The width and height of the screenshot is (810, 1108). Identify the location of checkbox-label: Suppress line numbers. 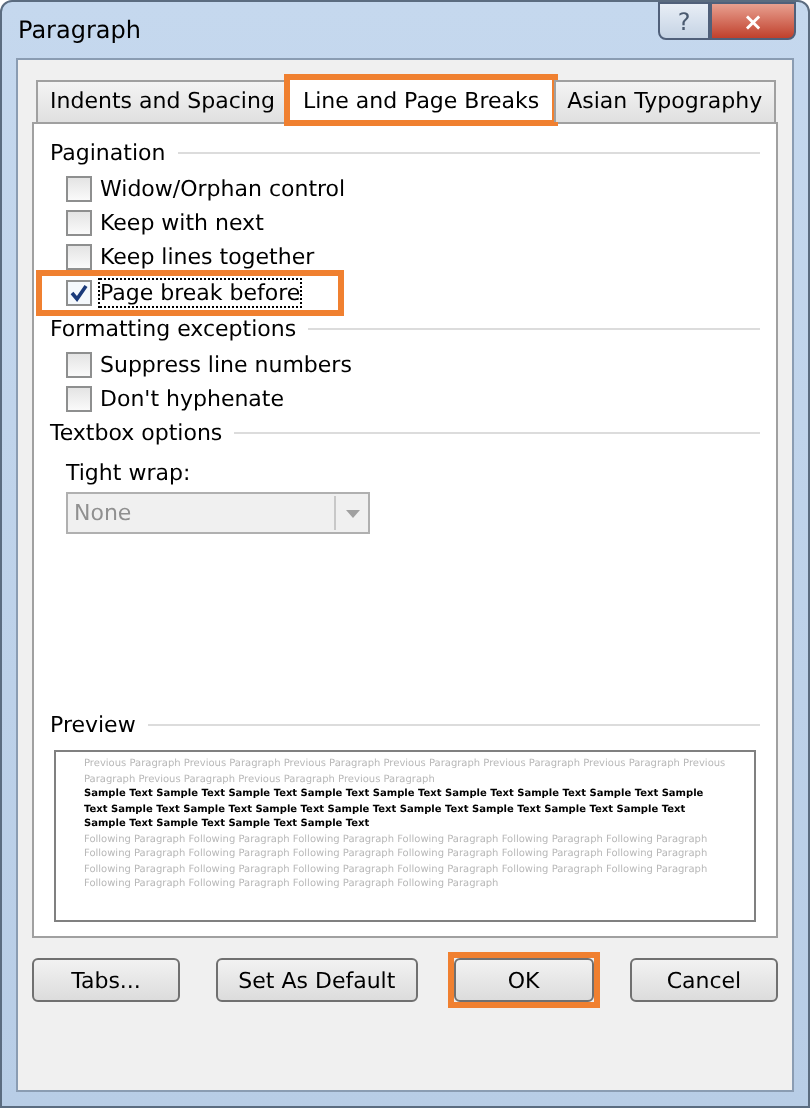
(226, 365).